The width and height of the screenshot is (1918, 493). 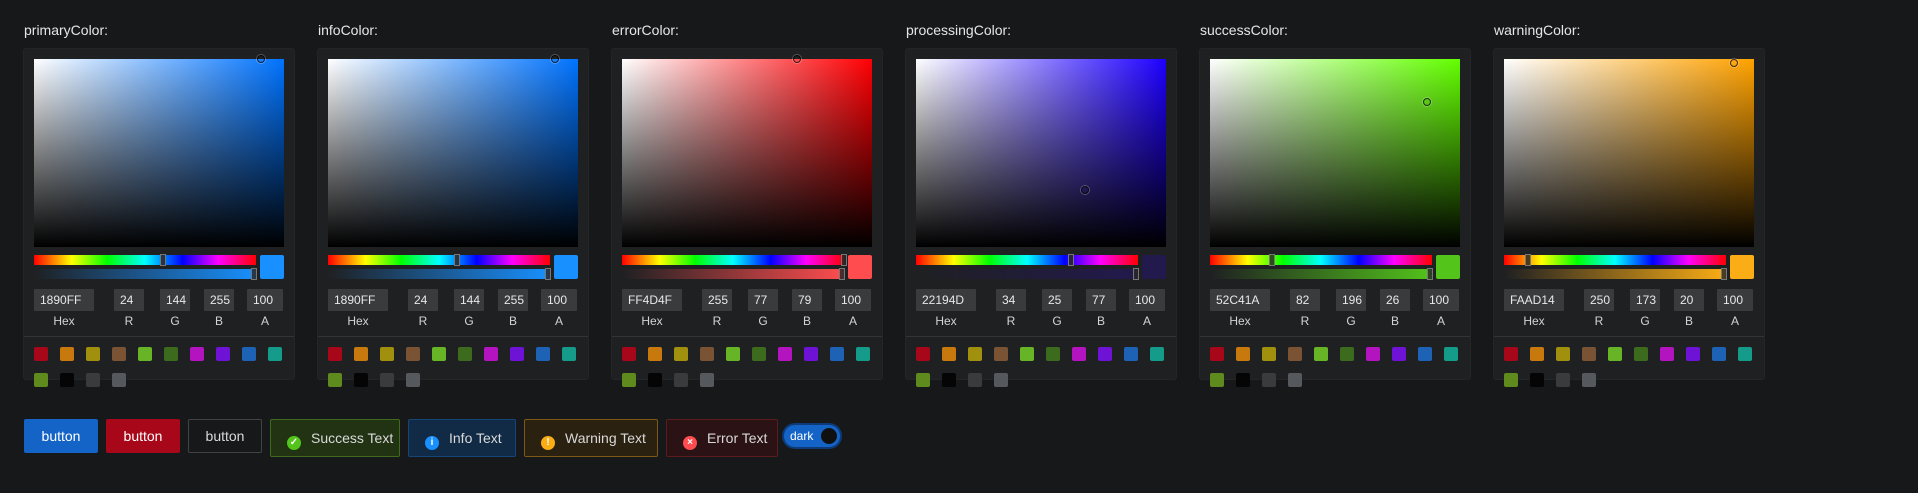 What do you see at coordinates (469, 300) in the screenshot?
I see `g-input: 144` at bounding box center [469, 300].